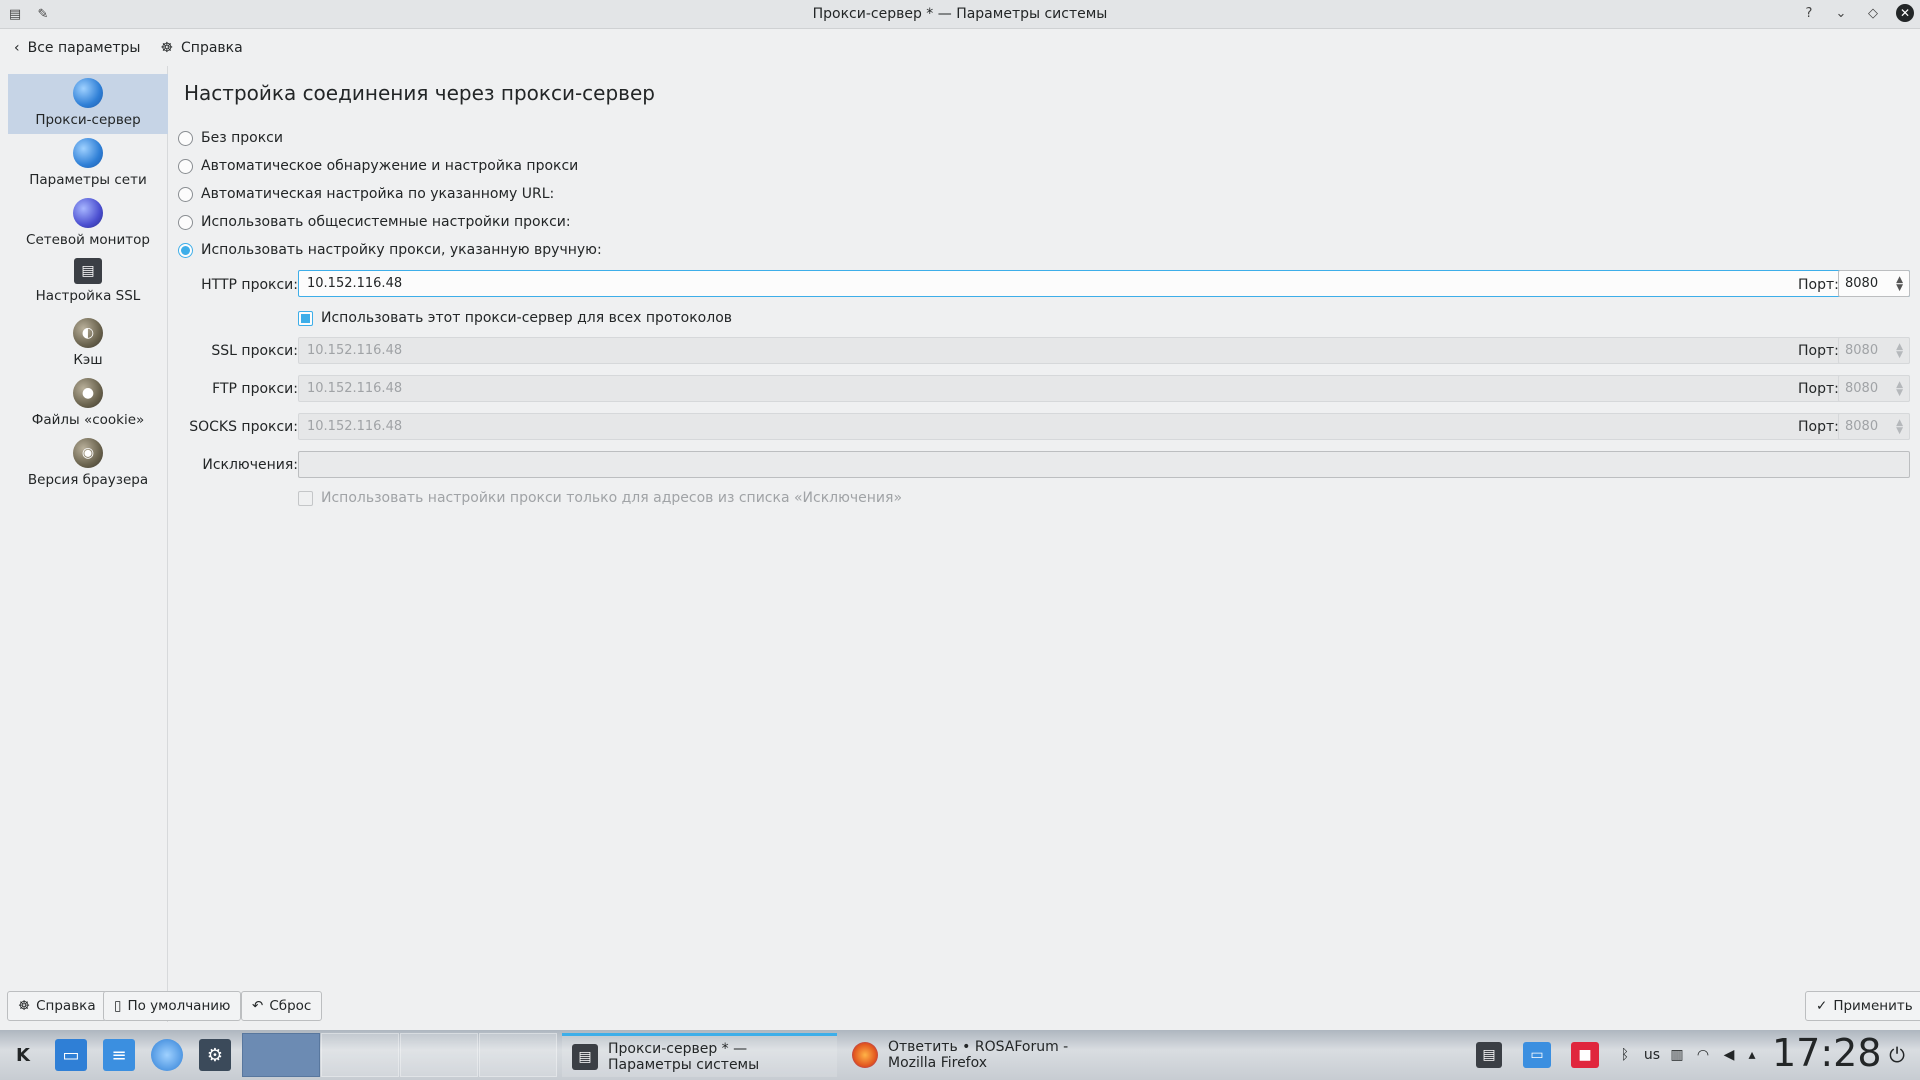 The image size is (1920, 1080). I want to click on close-icon: ✕, so click(1905, 13).